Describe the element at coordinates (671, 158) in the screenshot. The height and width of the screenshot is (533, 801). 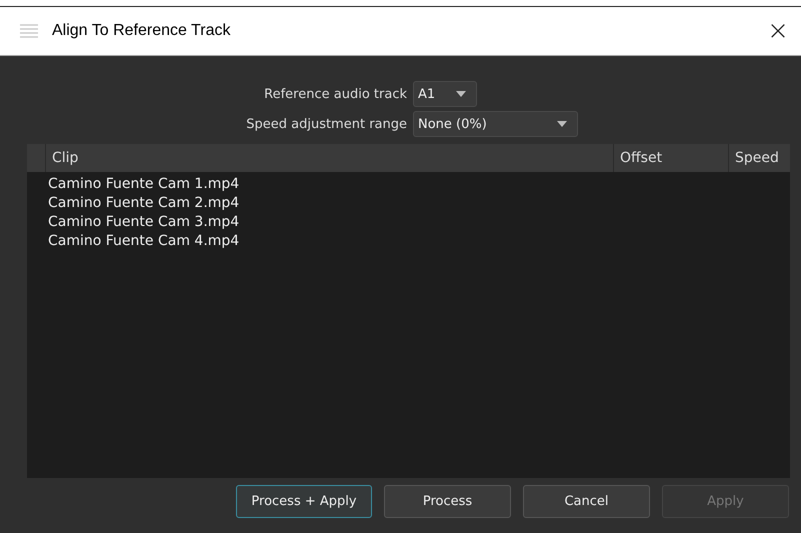
I see `column-header: Offset` at that location.